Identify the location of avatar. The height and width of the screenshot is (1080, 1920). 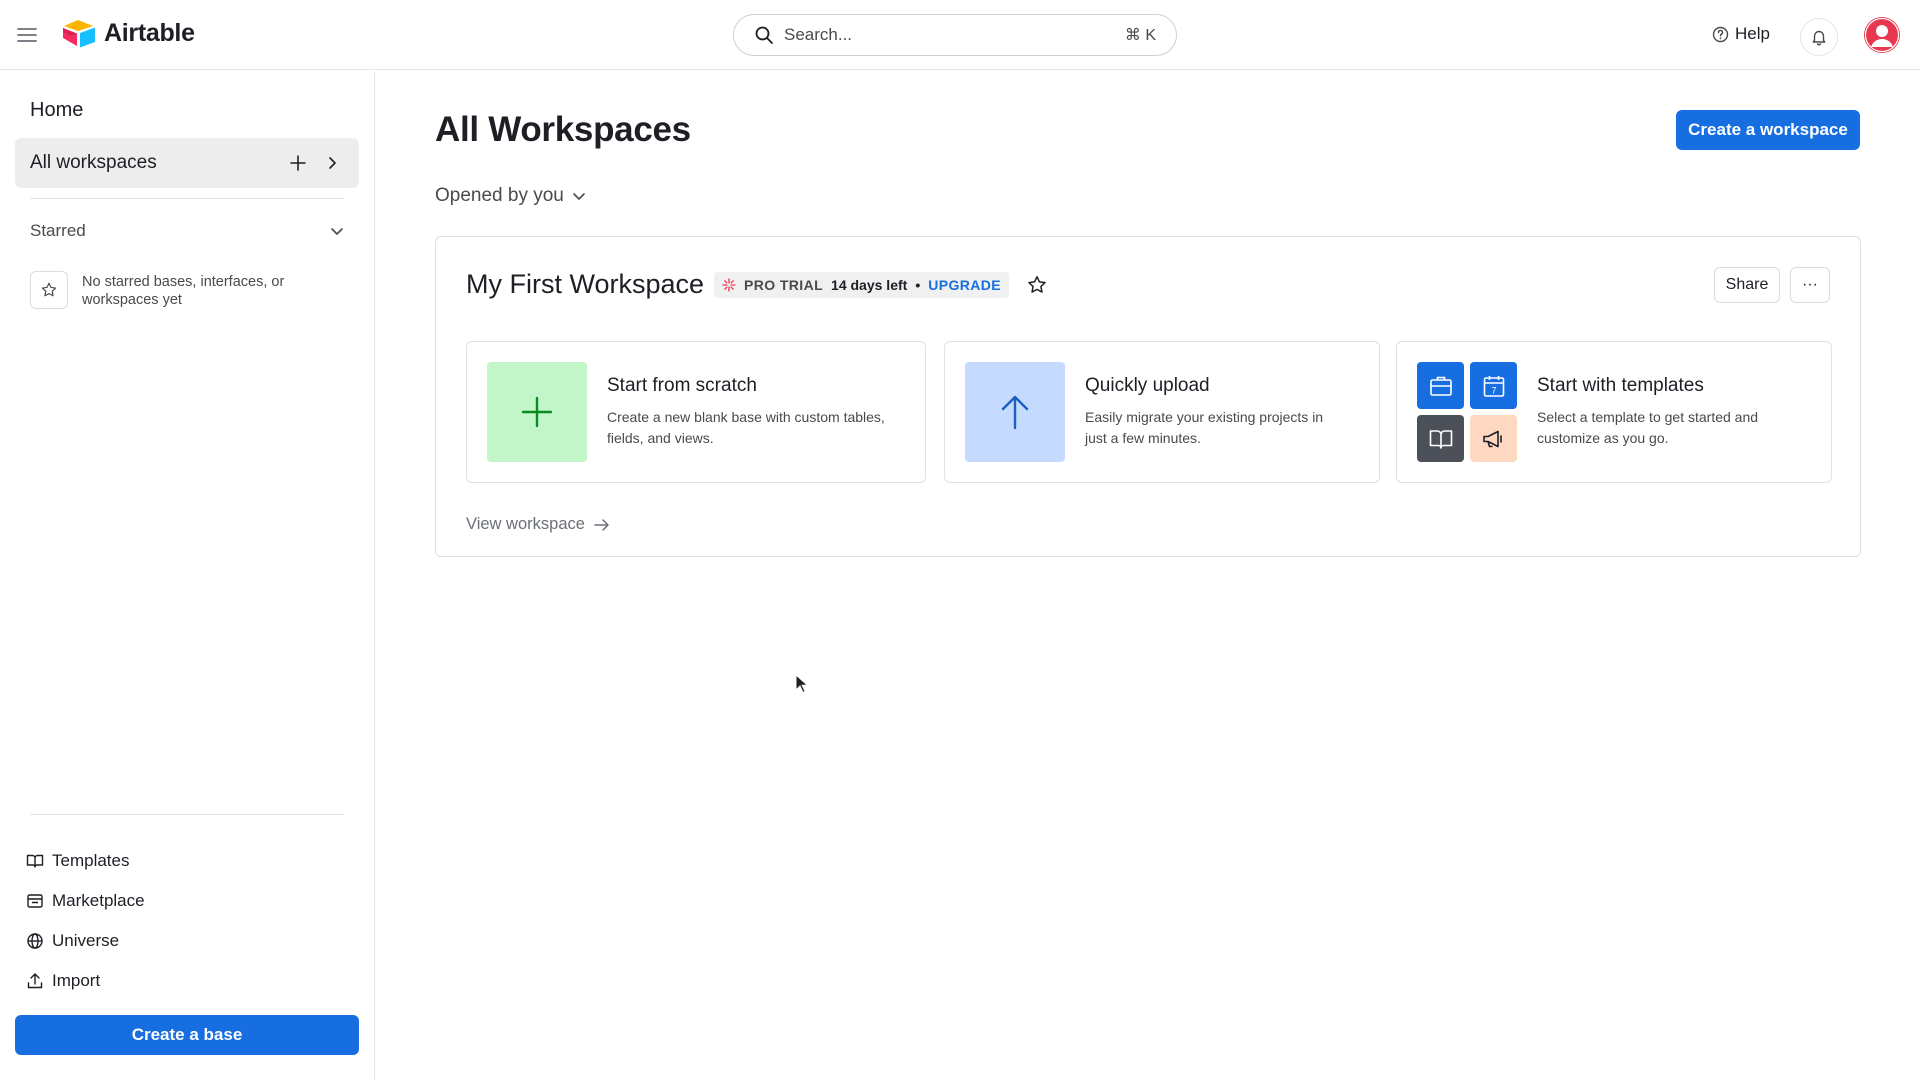
(1882, 35).